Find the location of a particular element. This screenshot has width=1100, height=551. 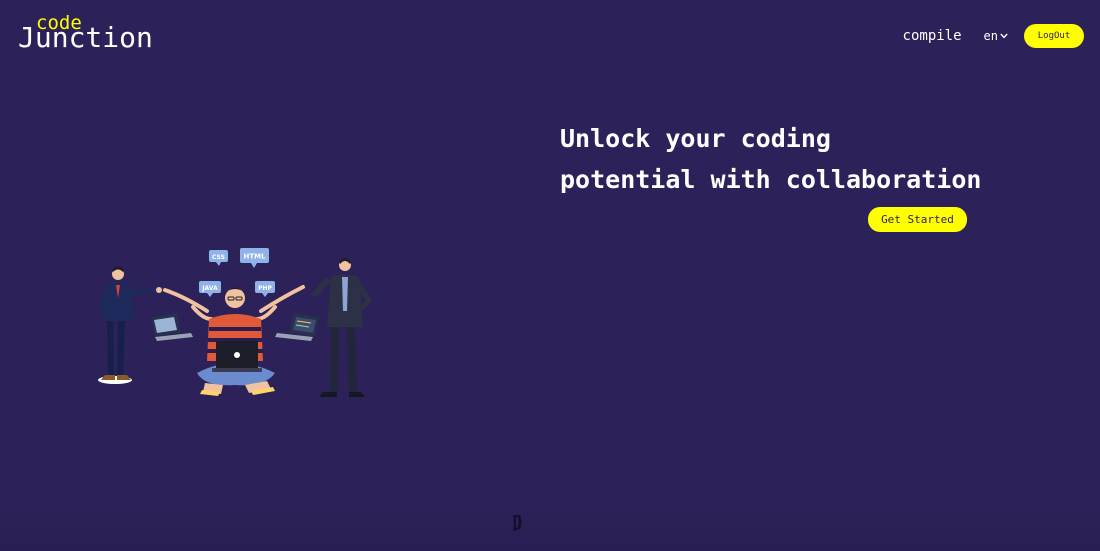

language-dropdown: en is located at coordinates (996, 36).